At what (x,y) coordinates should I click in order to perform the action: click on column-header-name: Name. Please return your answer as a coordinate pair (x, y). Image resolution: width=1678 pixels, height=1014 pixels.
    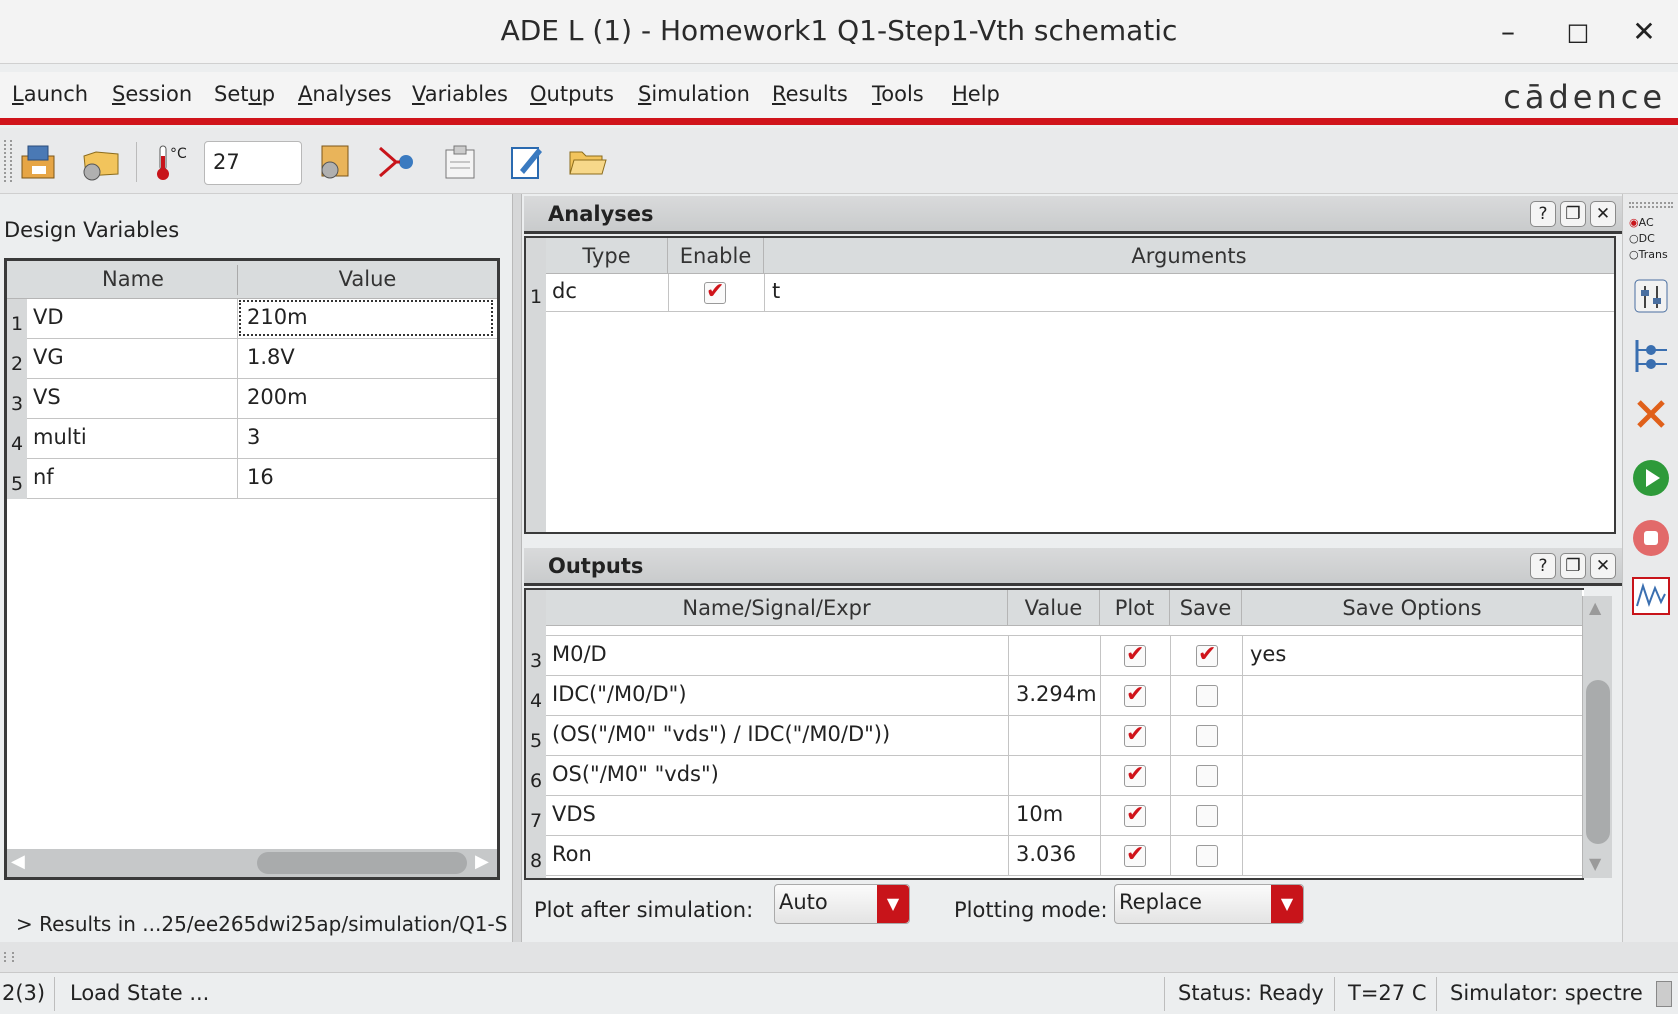
    Looking at the image, I should click on (133, 279).